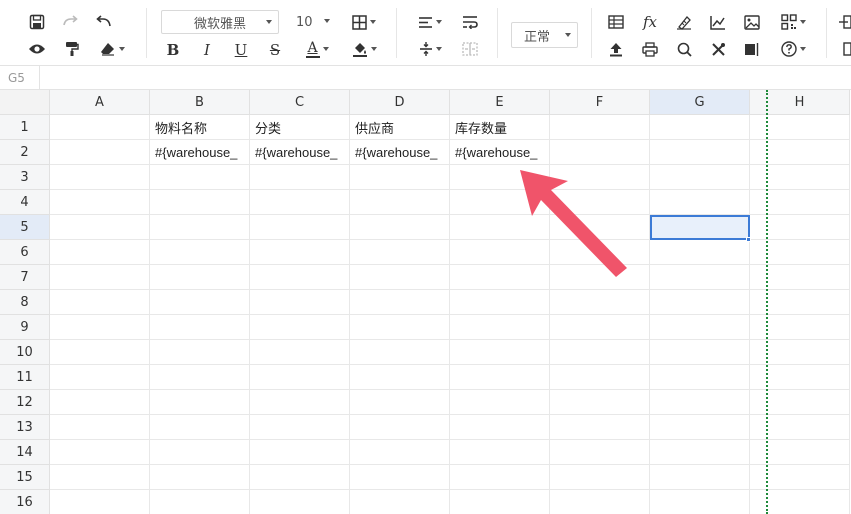 The width and height of the screenshot is (851, 514). I want to click on image-icon, so click(752, 22).